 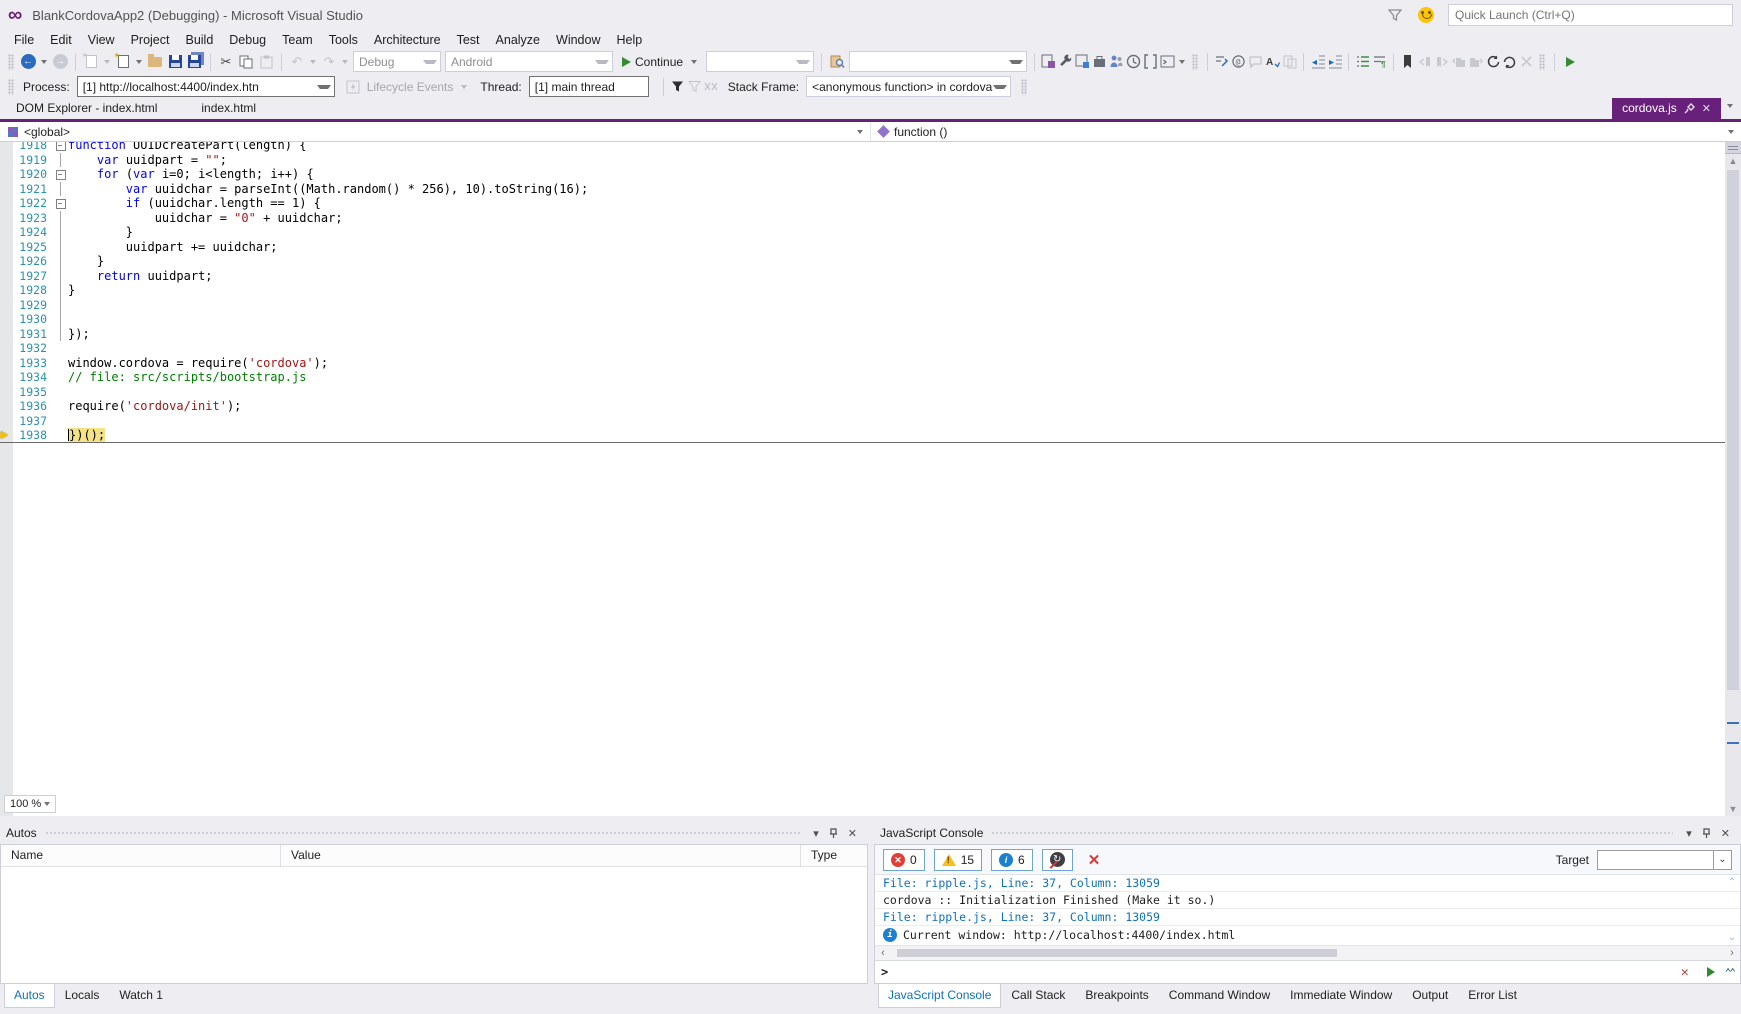 I want to click on new-file-button, so click(x=123, y=62).